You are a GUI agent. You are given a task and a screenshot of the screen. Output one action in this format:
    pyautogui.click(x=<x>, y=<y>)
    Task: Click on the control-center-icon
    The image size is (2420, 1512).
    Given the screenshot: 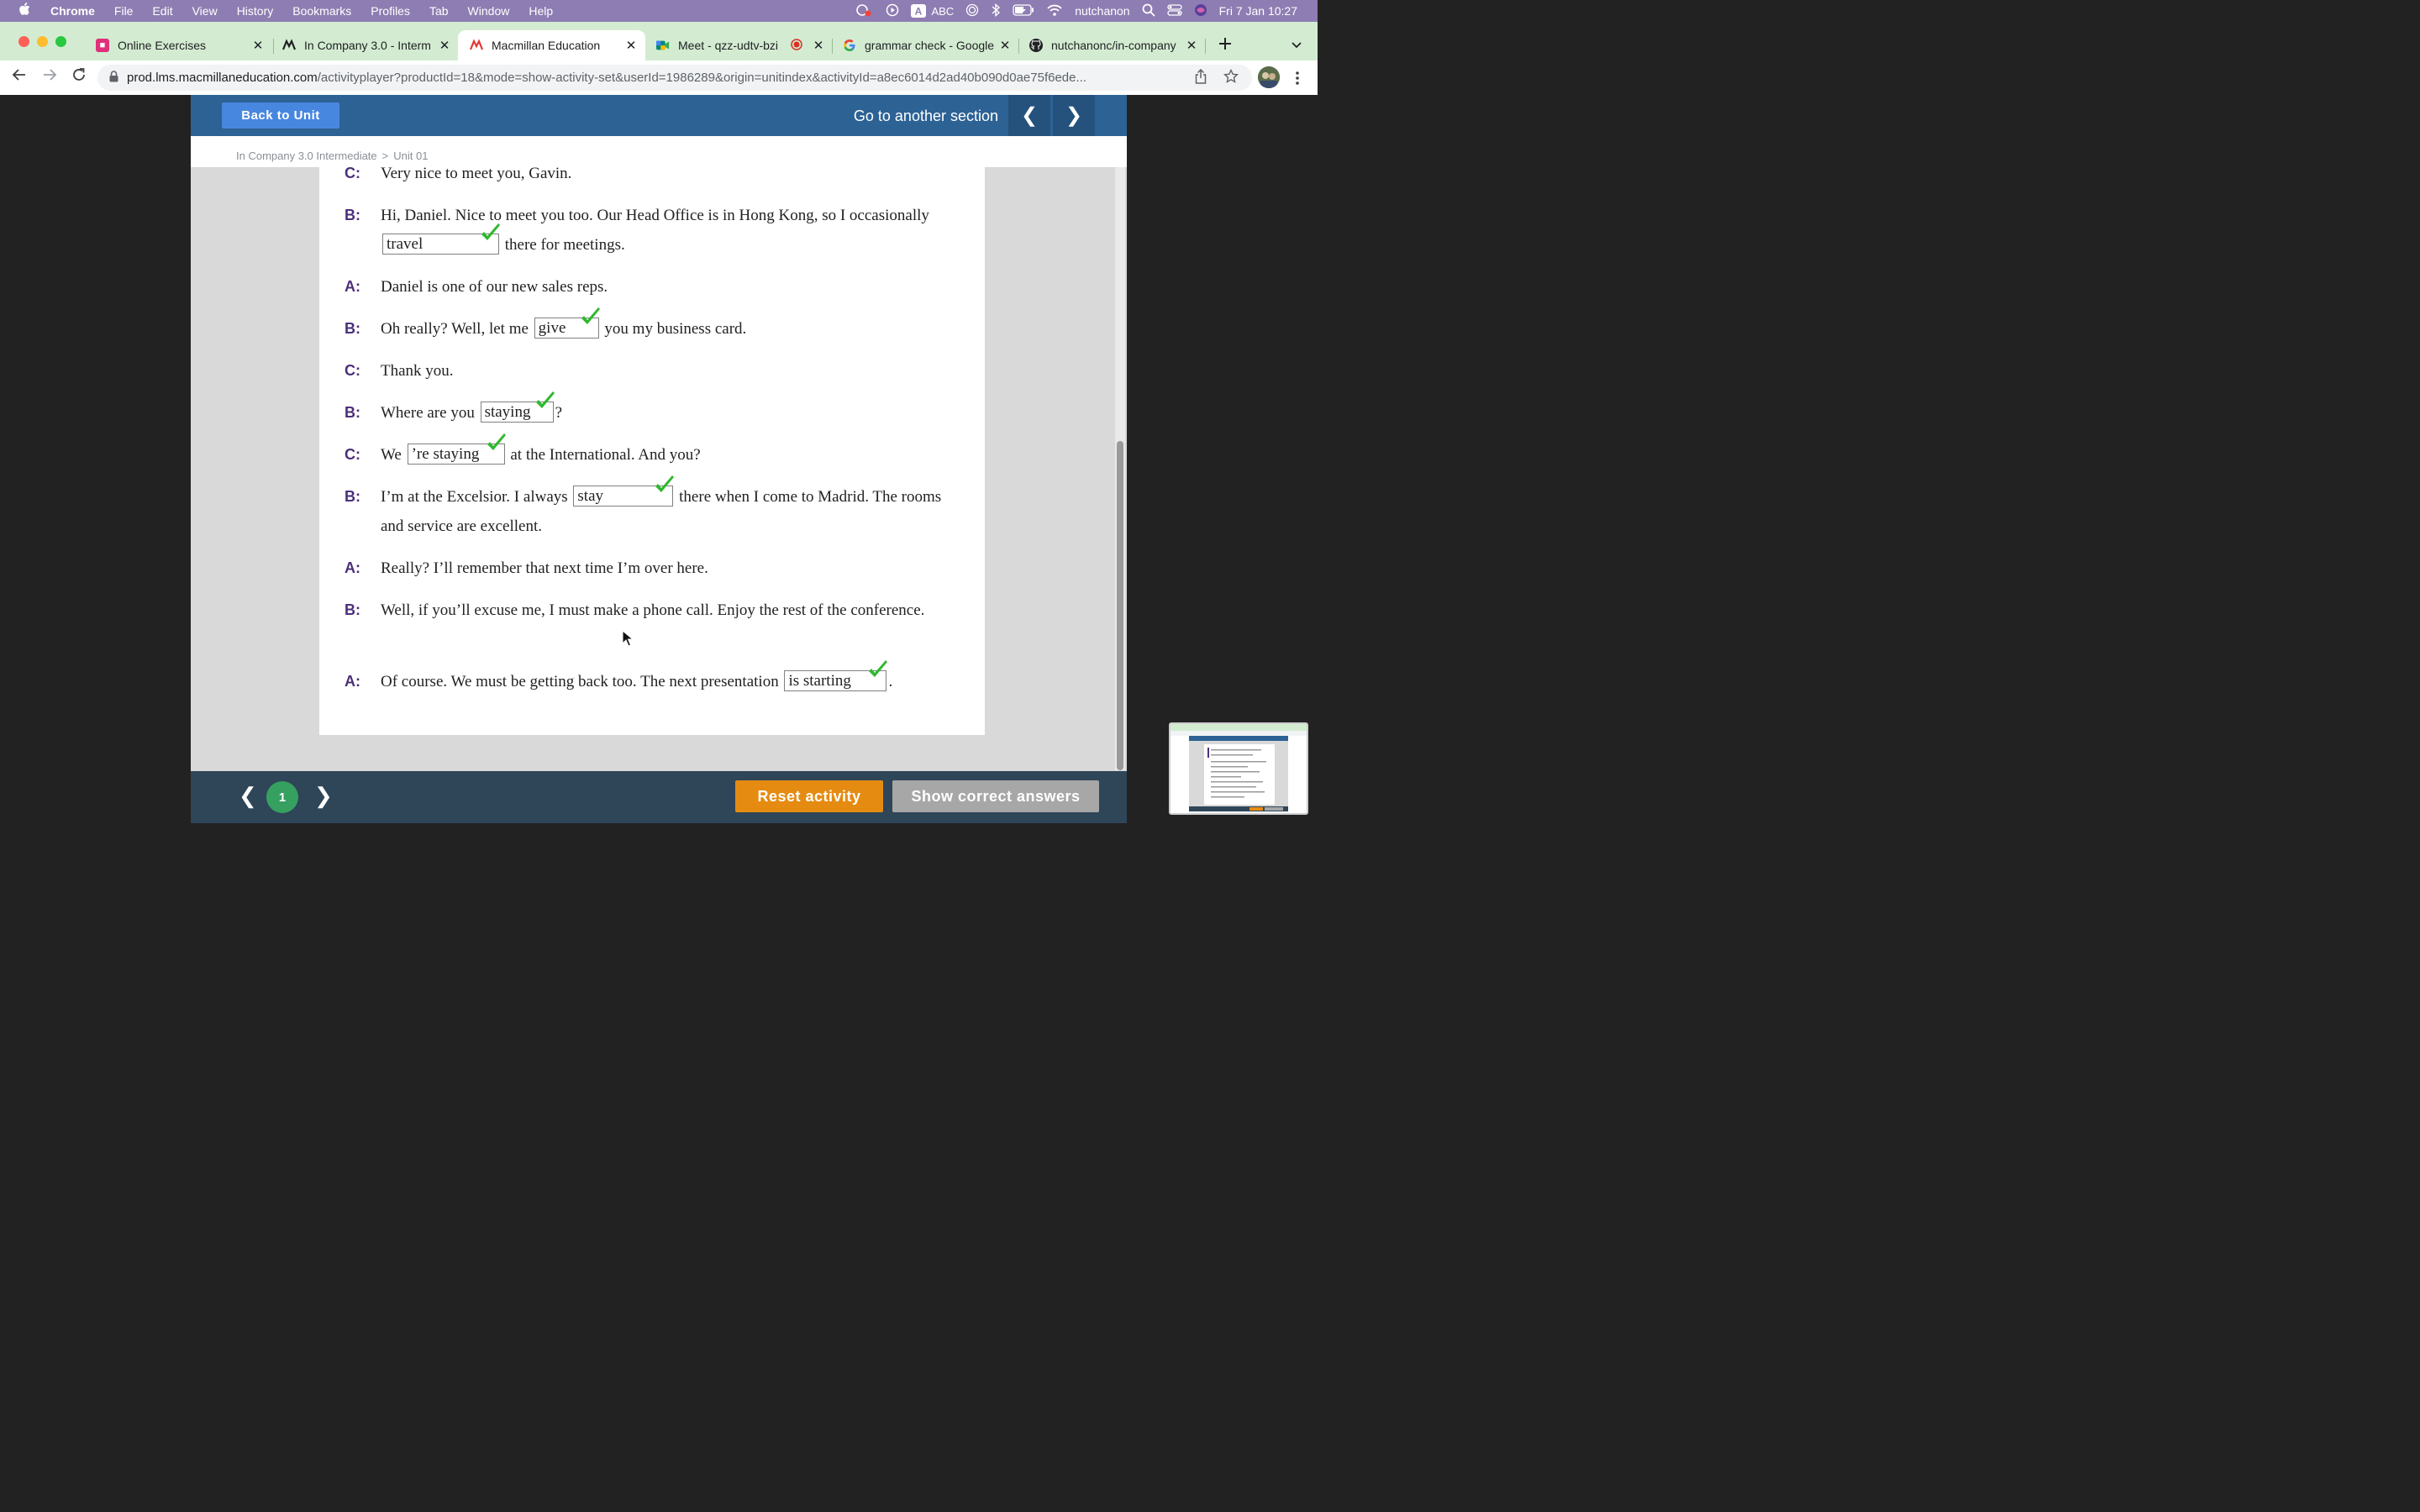 What is the action you would take?
    pyautogui.click(x=1174, y=11)
    